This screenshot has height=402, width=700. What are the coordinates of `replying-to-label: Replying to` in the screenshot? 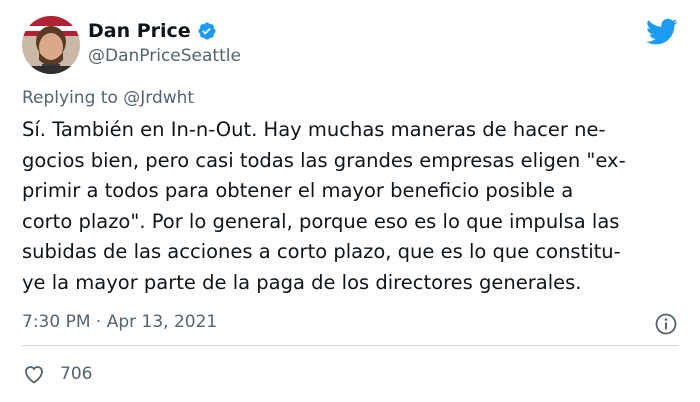 It's located at (70, 98).